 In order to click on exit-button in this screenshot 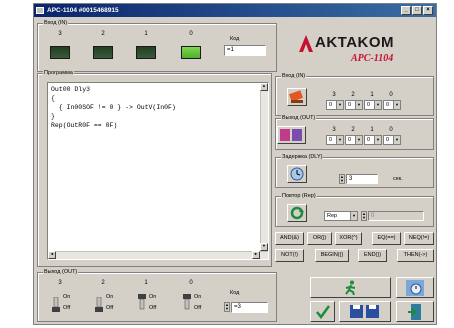, I will do `click(415, 311)`.